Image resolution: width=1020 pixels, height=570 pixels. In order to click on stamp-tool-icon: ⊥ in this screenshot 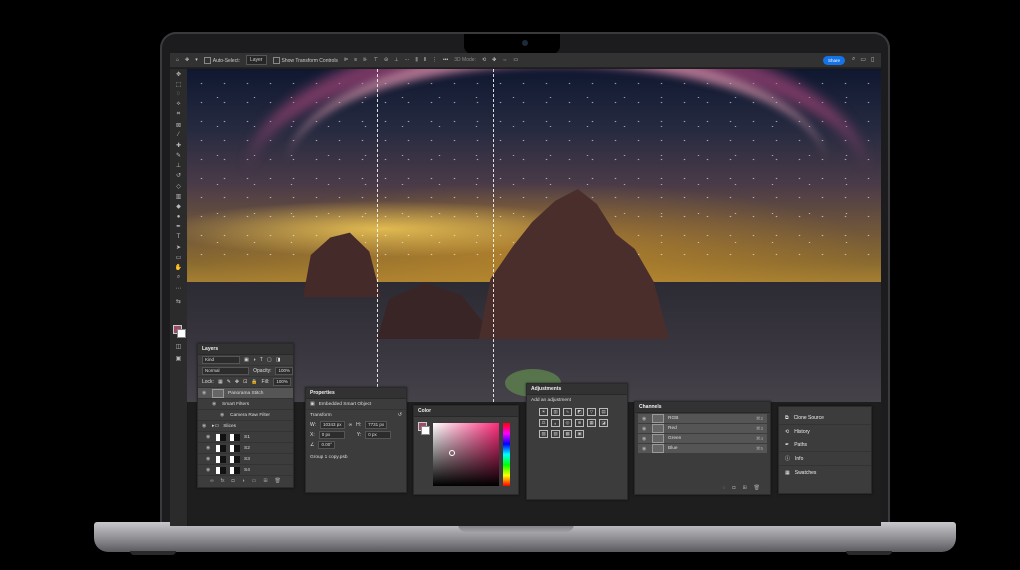, I will do `click(178, 166)`.